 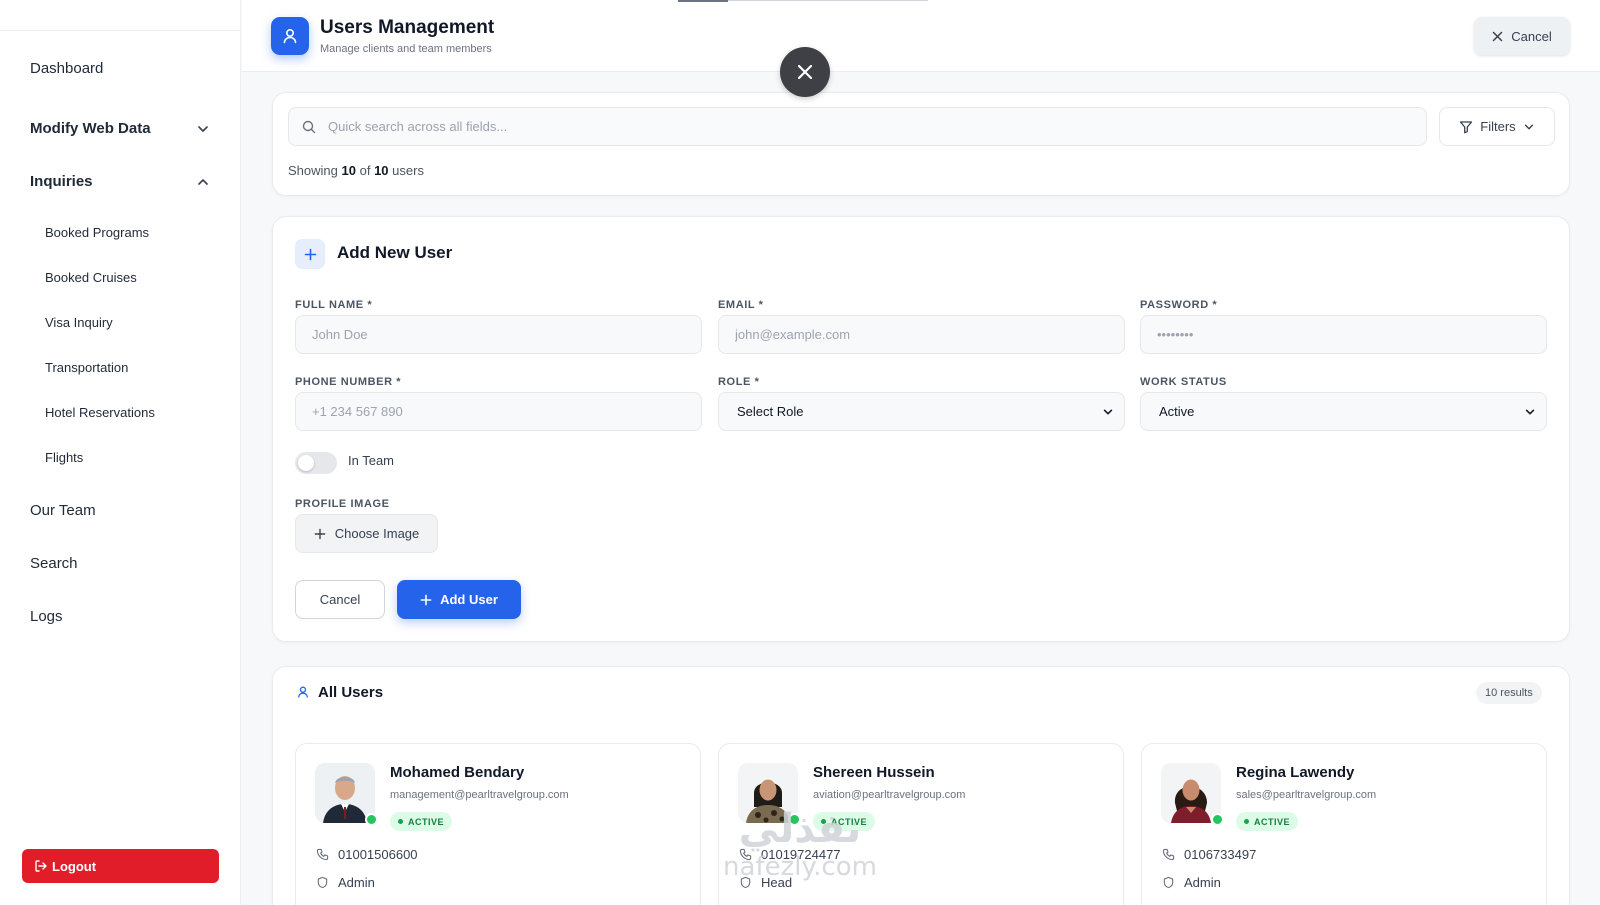 I want to click on phone-label: PHONE NUMBER *, so click(x=348, y=382).